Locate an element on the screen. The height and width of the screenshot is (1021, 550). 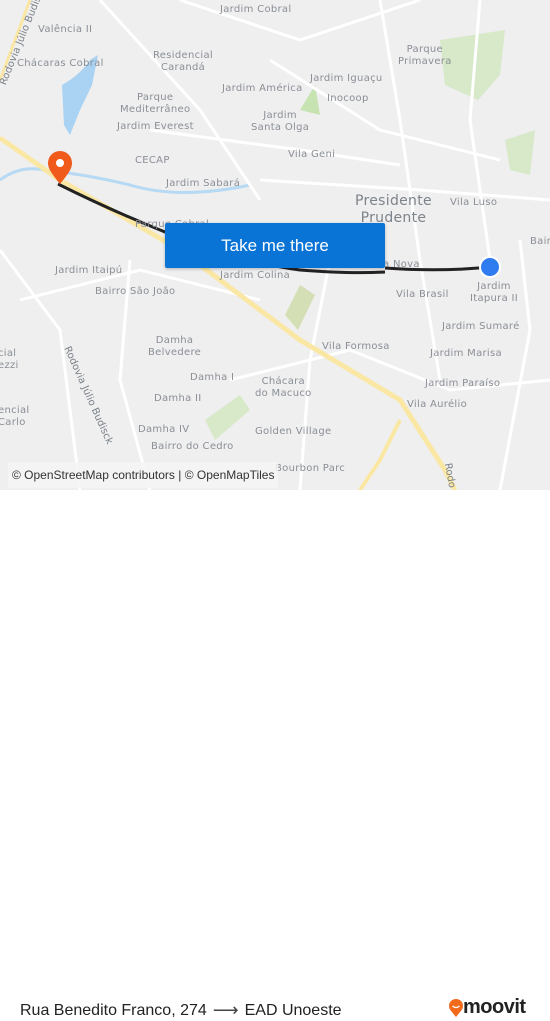
route-summary: Rua Benedito Franco, 274 ⟶ EAD Unoeste is located at coordinates (181, 1010).